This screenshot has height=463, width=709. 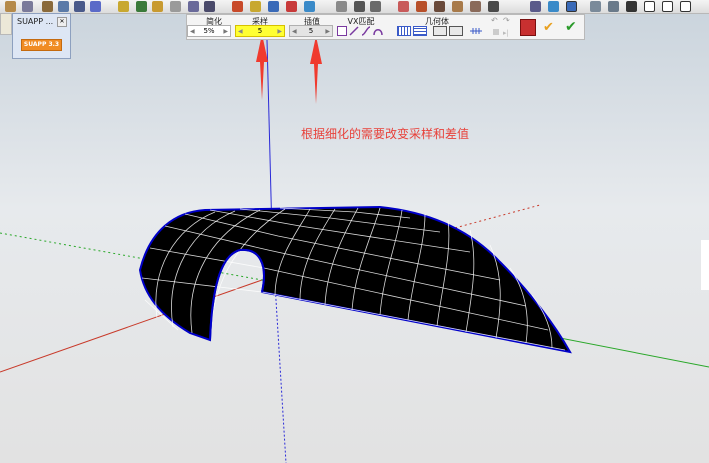 I want to click on simplify-value: 5%, so click(x=209, y=31).